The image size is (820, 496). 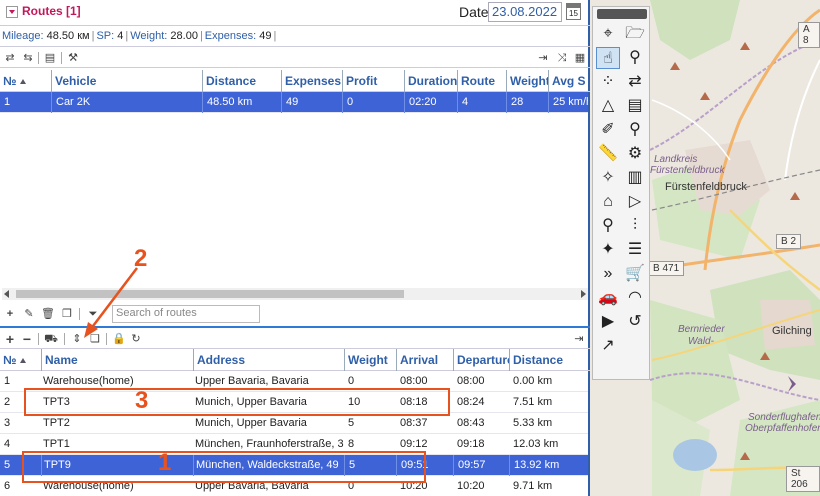 What do you see at coordinates (635, 34) in the screenshot?
I see `open-folder-icon: 🗁` at bounding box center [635, 34].